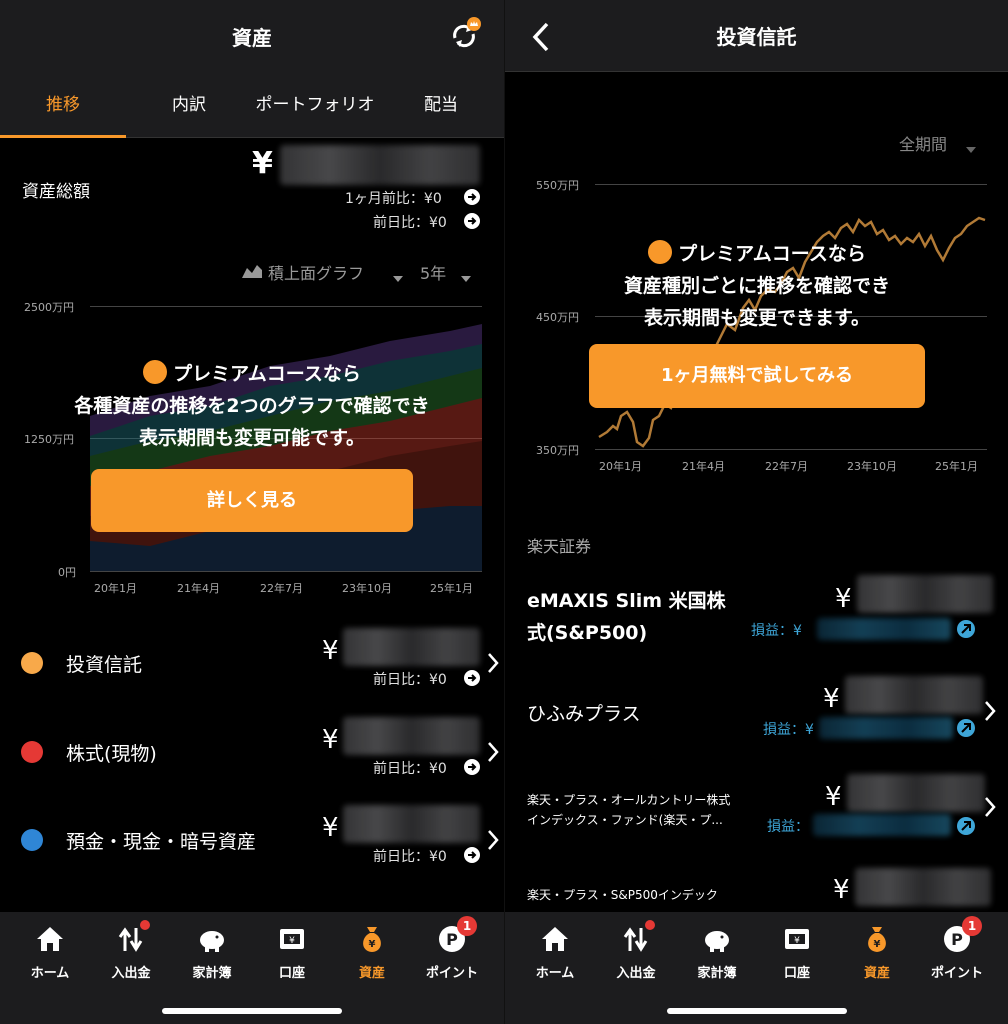  Describe the element at coordinates (63, 105) in the screenshot. I see `tab-trend: 推移` at that location.